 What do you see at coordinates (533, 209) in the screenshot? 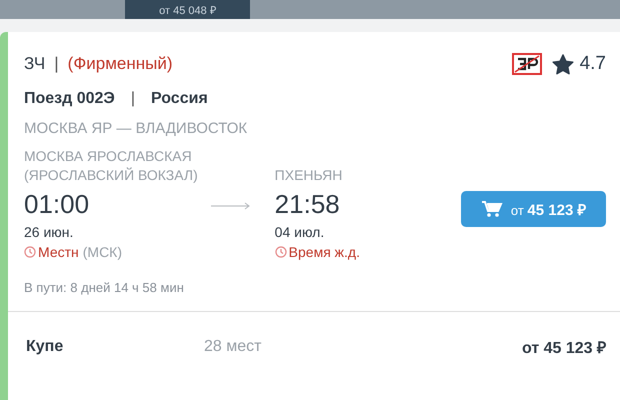
I see `buy-button: от 45 123 ₽` at bounding box center [533, 209].